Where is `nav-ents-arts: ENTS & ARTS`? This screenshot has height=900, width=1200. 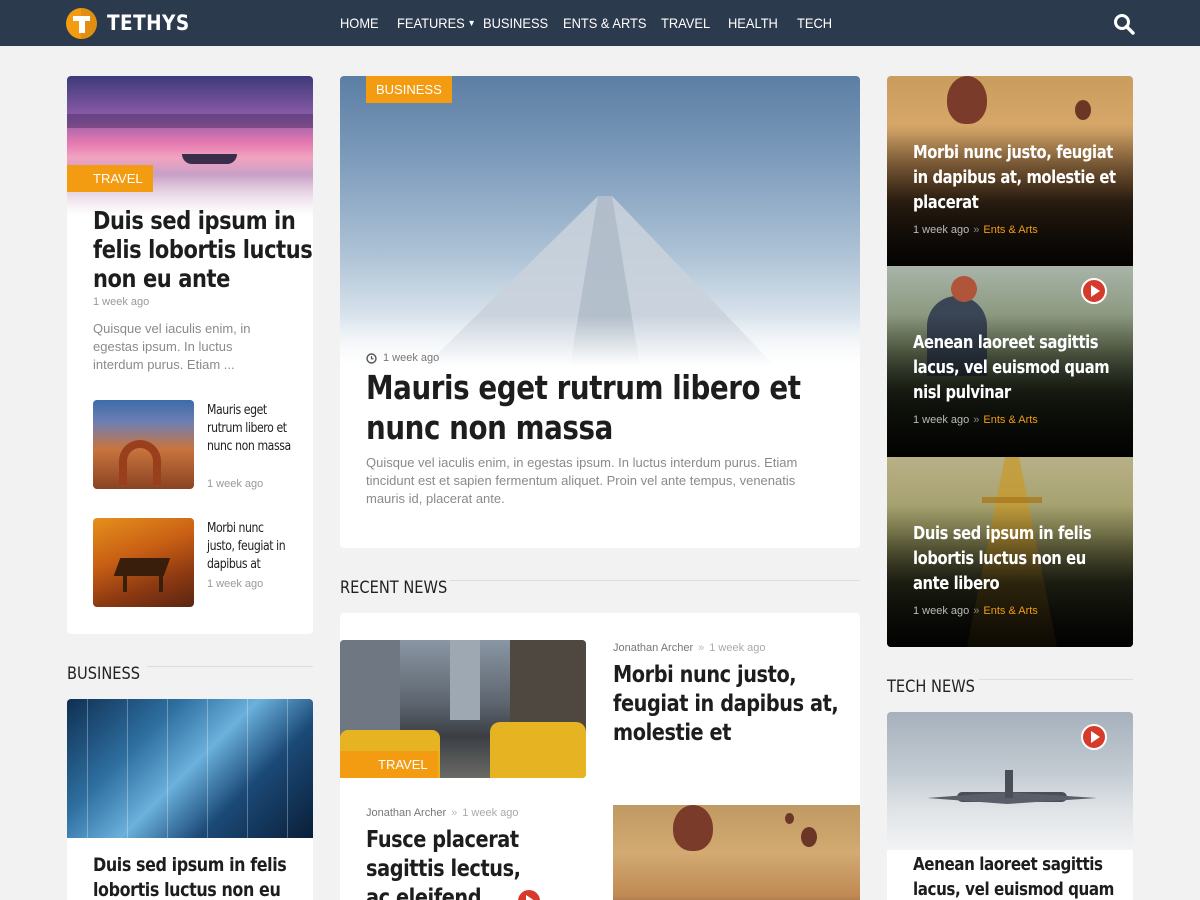
nav-ents-arts: ENTS & ARTS is located at coordinates (605, 23).